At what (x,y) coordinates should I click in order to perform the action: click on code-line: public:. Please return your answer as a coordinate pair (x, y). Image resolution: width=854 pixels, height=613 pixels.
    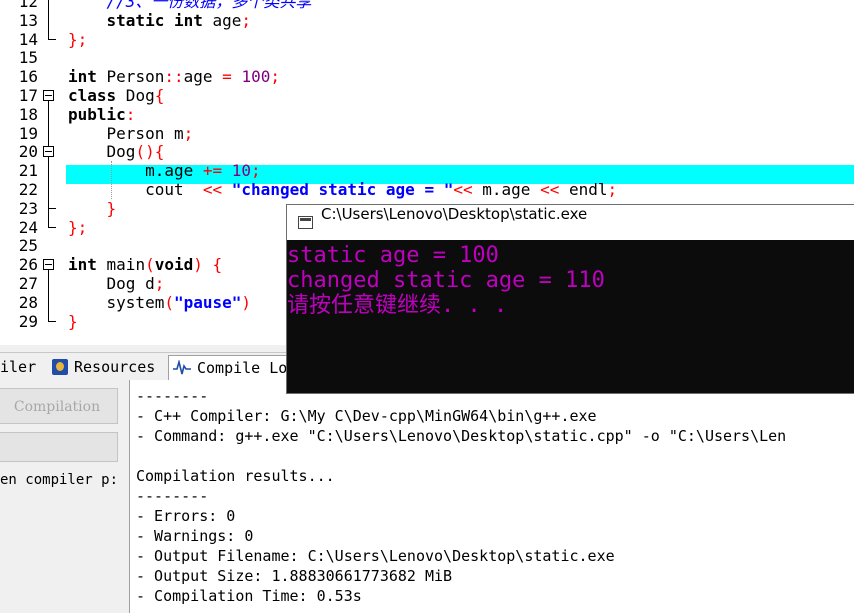
    Looking at the image, I should click on (102, 114).